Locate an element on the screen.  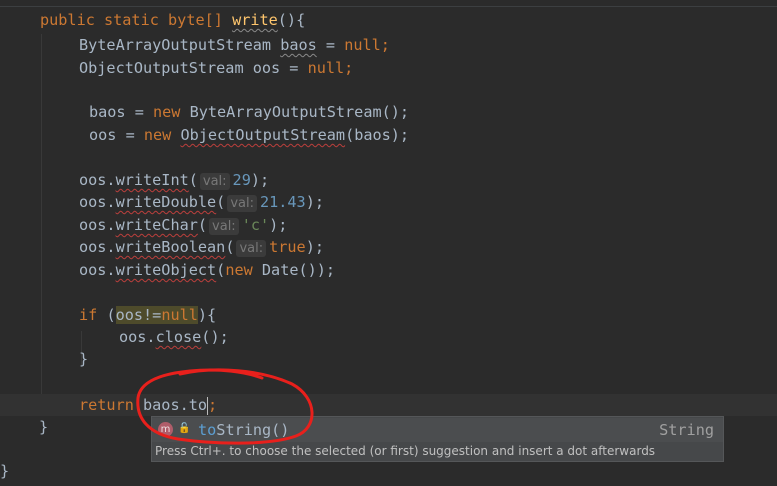
code-line-write-double: oos.writeDouble(val: 21.43); is located at coordinates (201, 202).